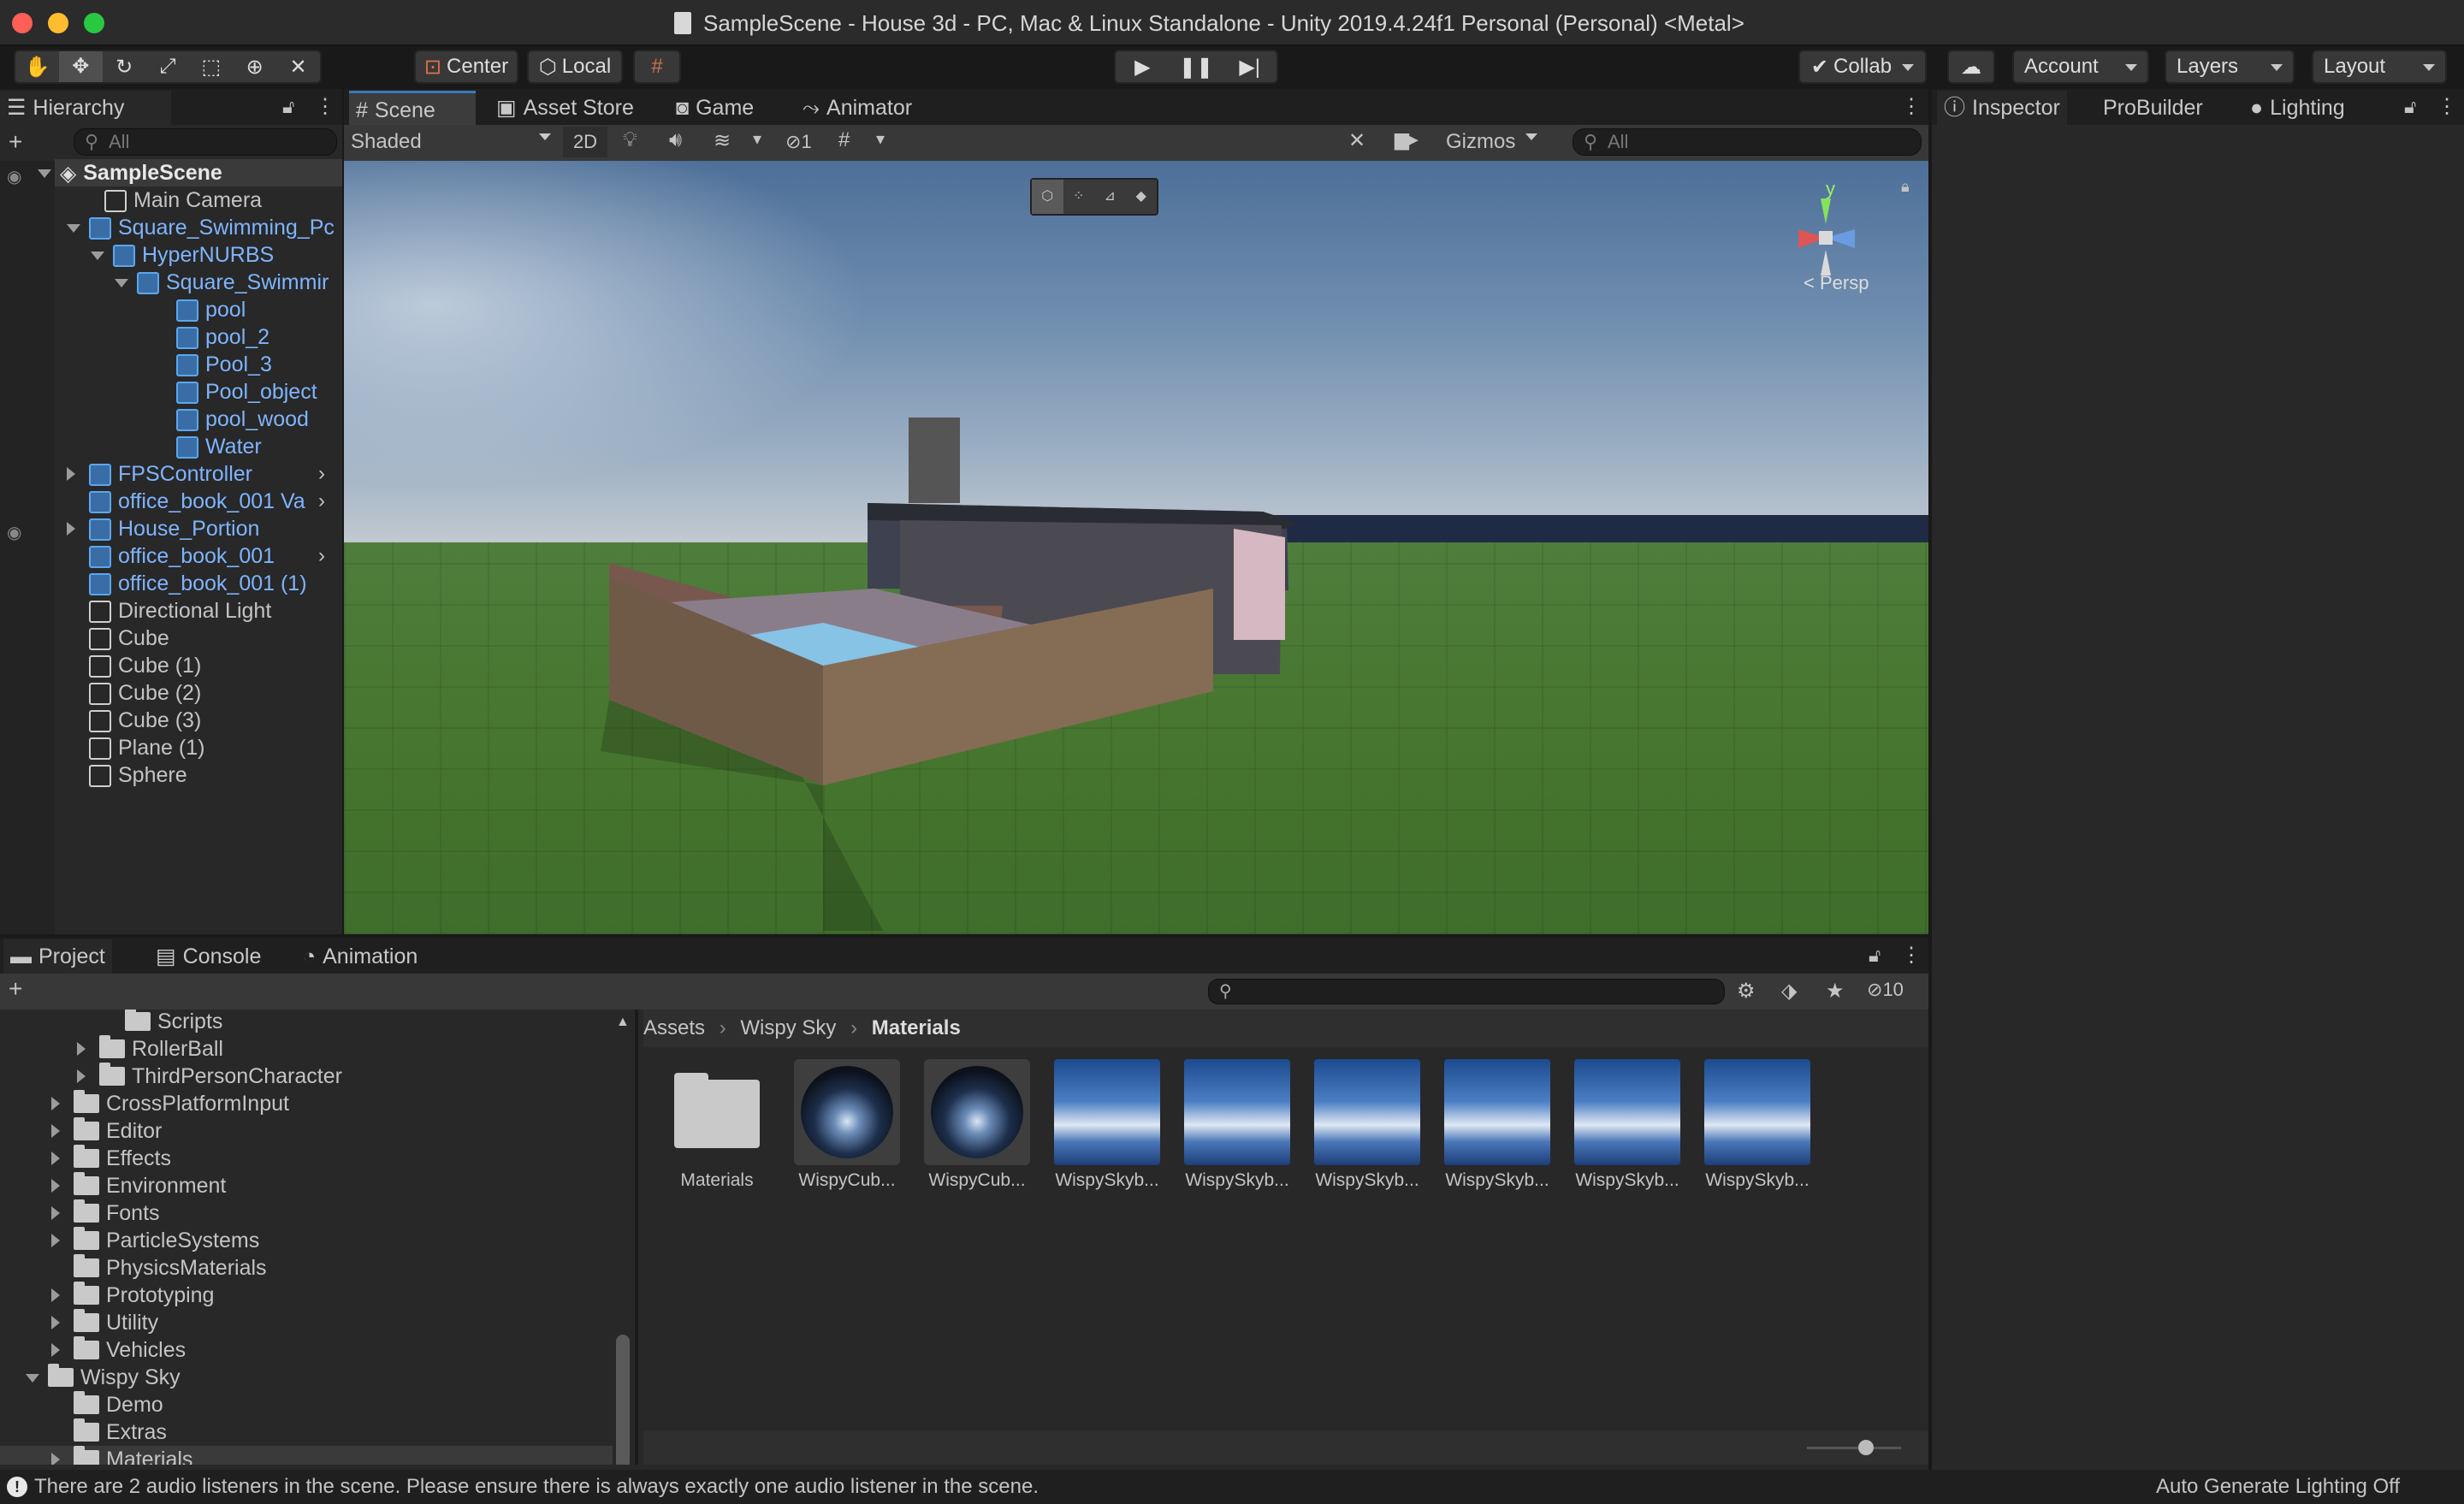  Describe the element at coordinates (168, 67) in the screenshot. I see `scale-tool-icon: ⤢` at that location.